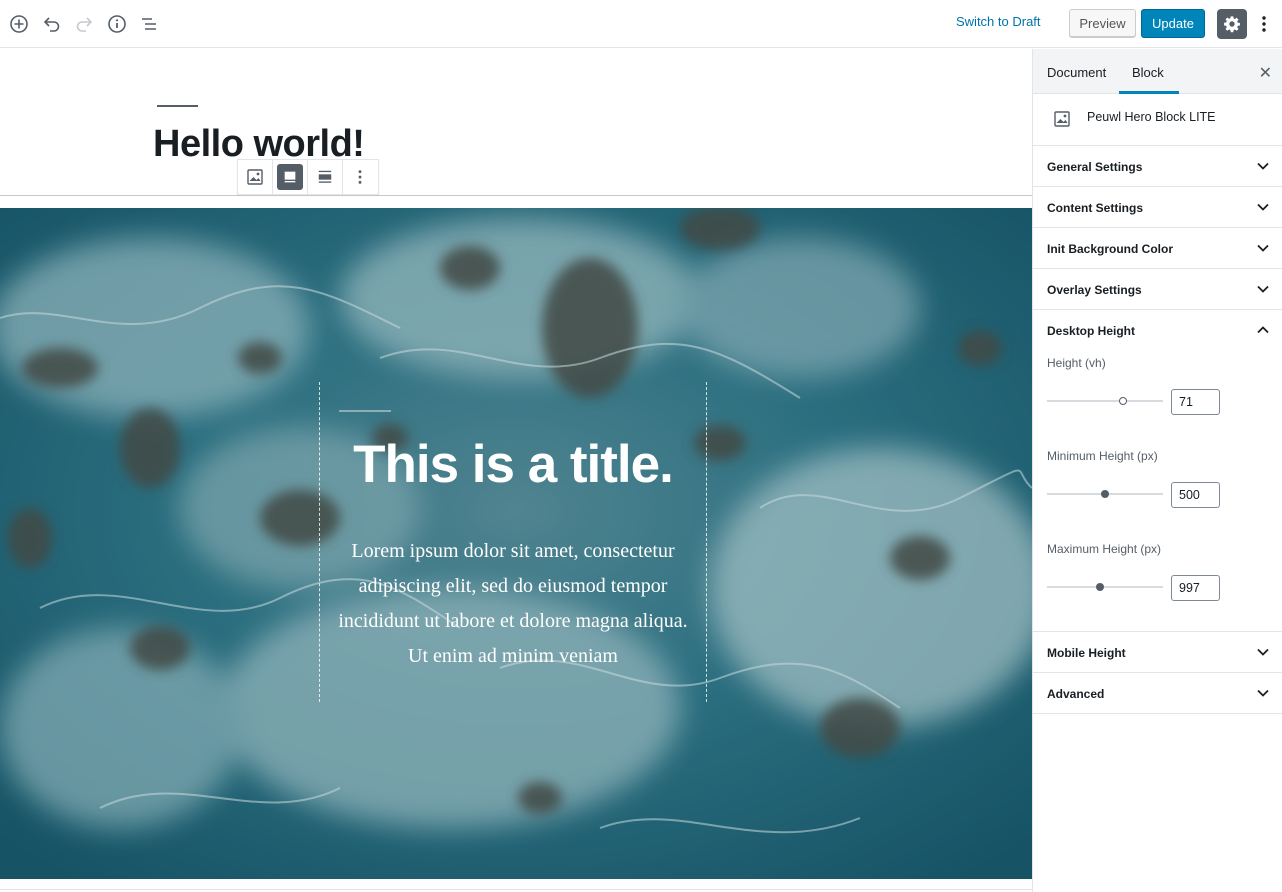  I want to click on height-vh-label: Height (vh), so click(1076, 363).